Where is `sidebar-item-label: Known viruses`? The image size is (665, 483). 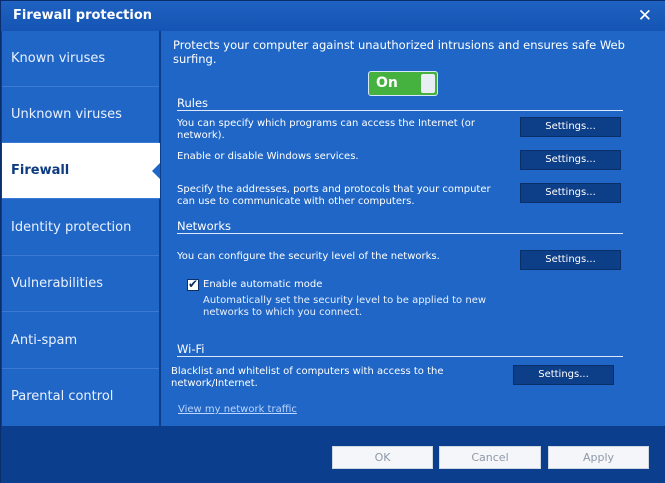 sidebar-item-label: Known viruses is located at coordinates (58, 58).